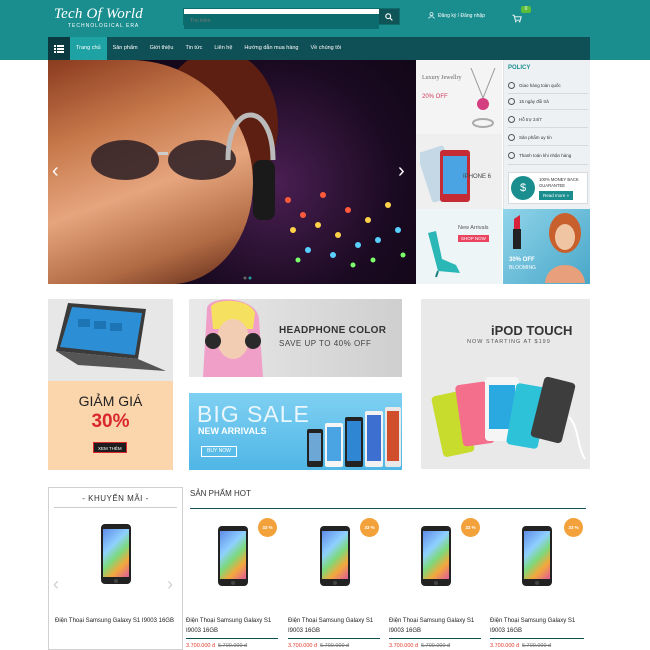 Image resolution: width=650 pixels, height=650 pixels. I want to click on guarantee-line2: GUARANTEE, so click(552, 185).